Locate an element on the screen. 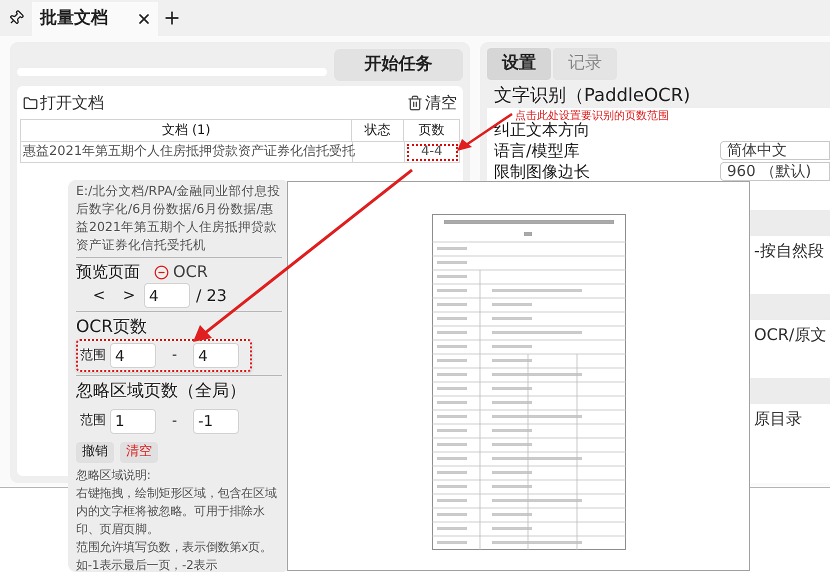 The height and width of the screenshot is (577, 830). ocr-toggle-label: OCR is located at coordinates (190, 272).